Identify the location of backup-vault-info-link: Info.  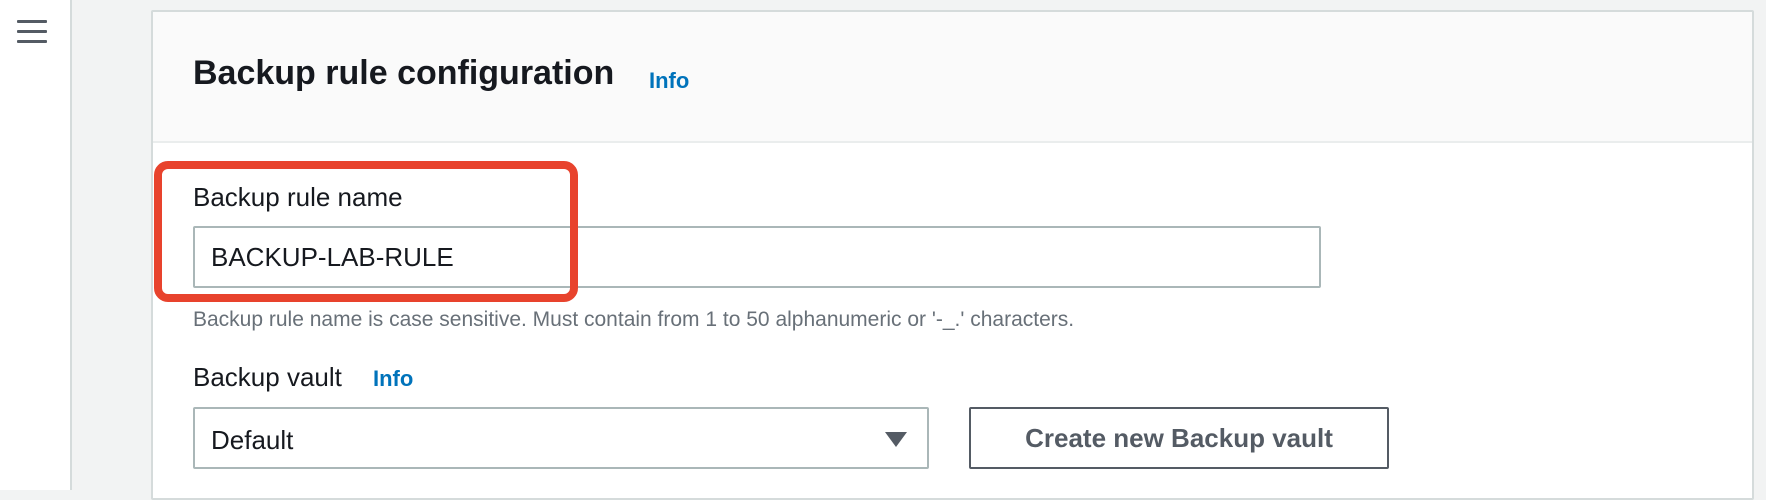
(393, 379).